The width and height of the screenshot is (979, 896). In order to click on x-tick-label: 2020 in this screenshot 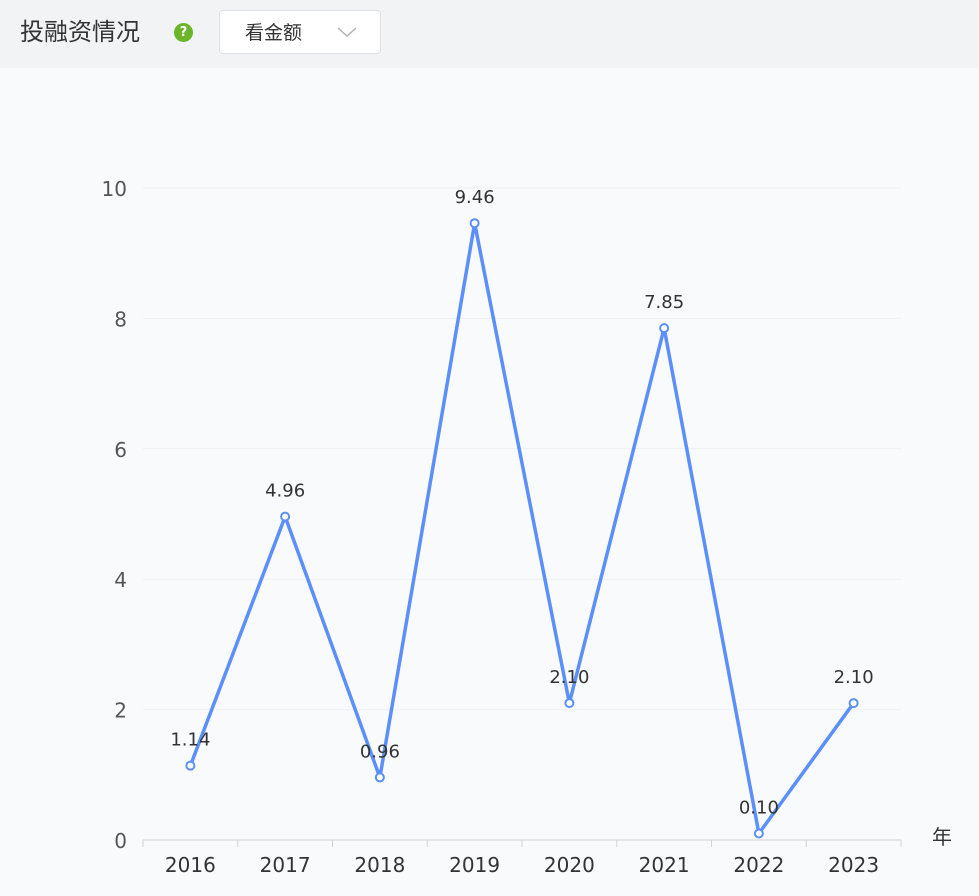, I will do `click(569, 865)`.